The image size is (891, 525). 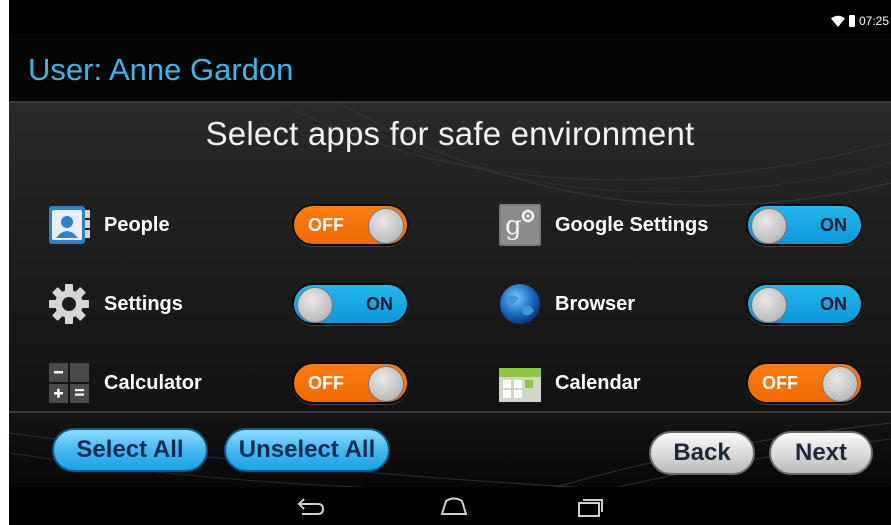 What do you see at coordinates (595, 303) in the screenshot?
I see `app-label-browser: Browser` at bounding box center [595, 303].